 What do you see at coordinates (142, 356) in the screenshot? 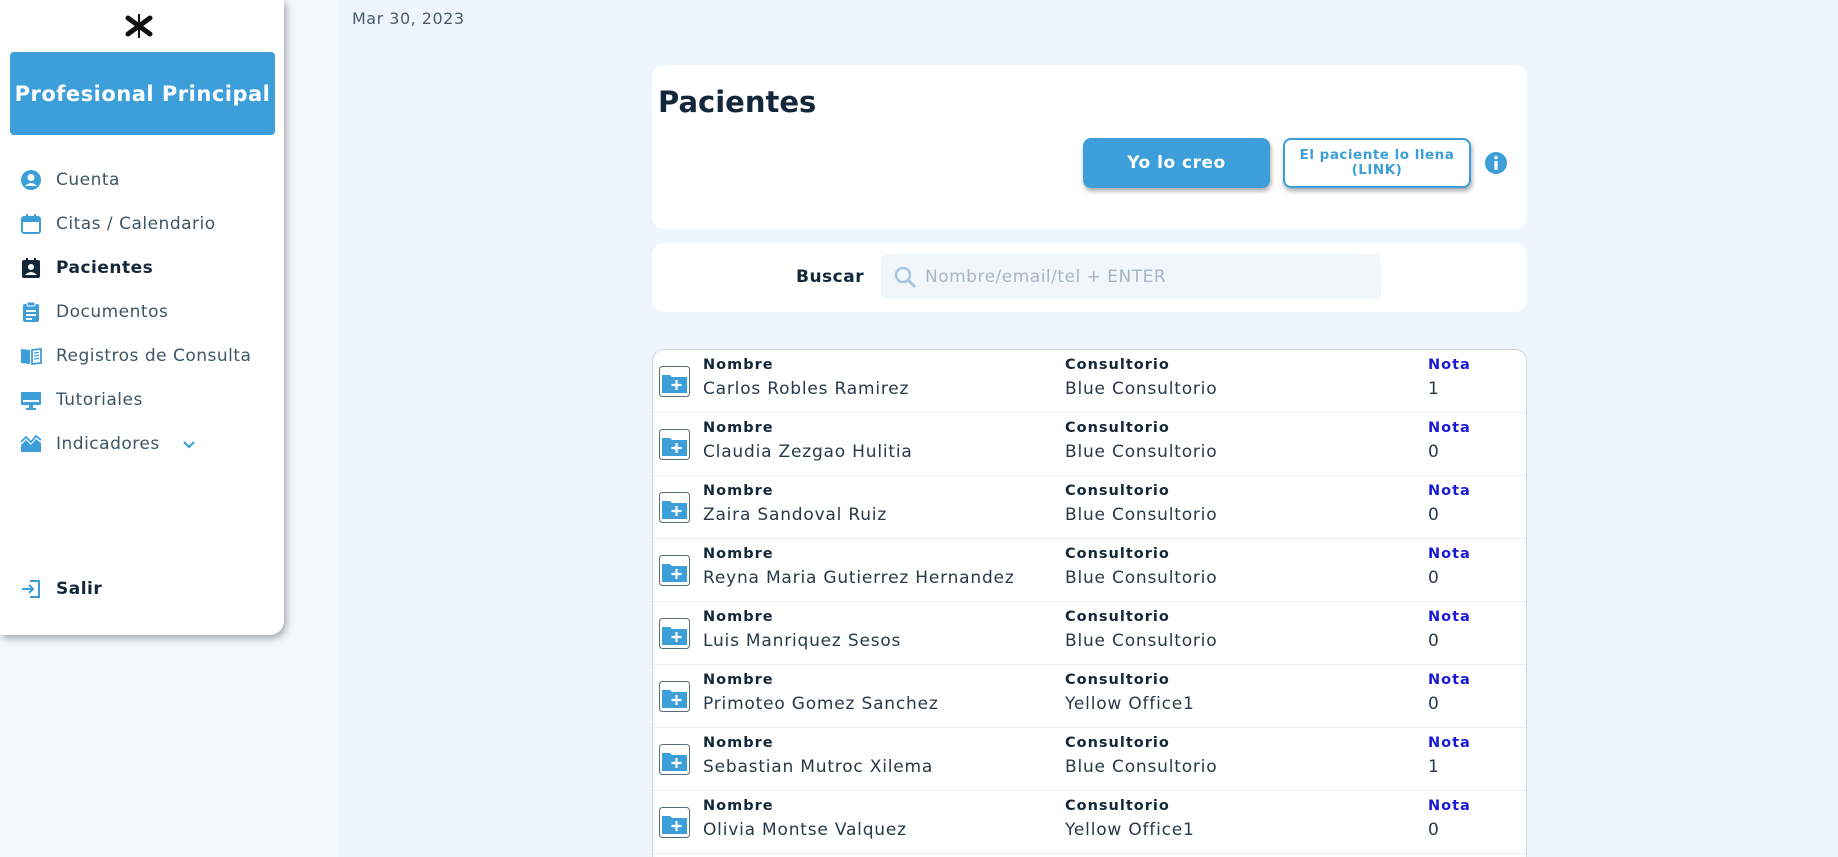
I see `sidebar-item-registros: Registros de Consulta` at bounding box center [142, 356].